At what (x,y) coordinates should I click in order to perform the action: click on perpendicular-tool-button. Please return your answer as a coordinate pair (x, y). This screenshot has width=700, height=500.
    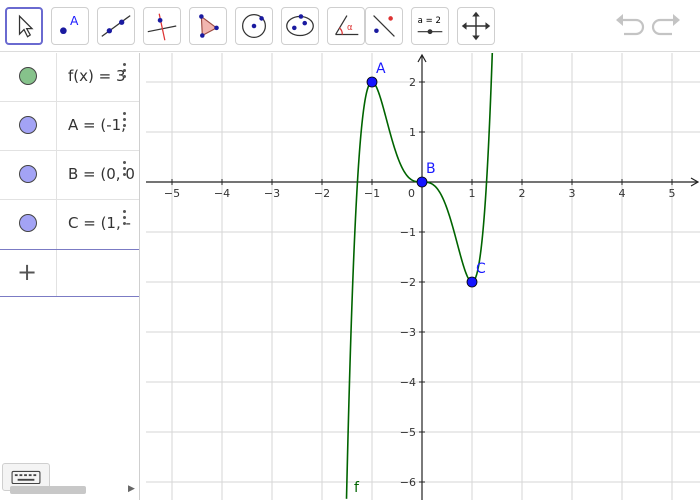
    Looking at the image, I should click on (162, 26).